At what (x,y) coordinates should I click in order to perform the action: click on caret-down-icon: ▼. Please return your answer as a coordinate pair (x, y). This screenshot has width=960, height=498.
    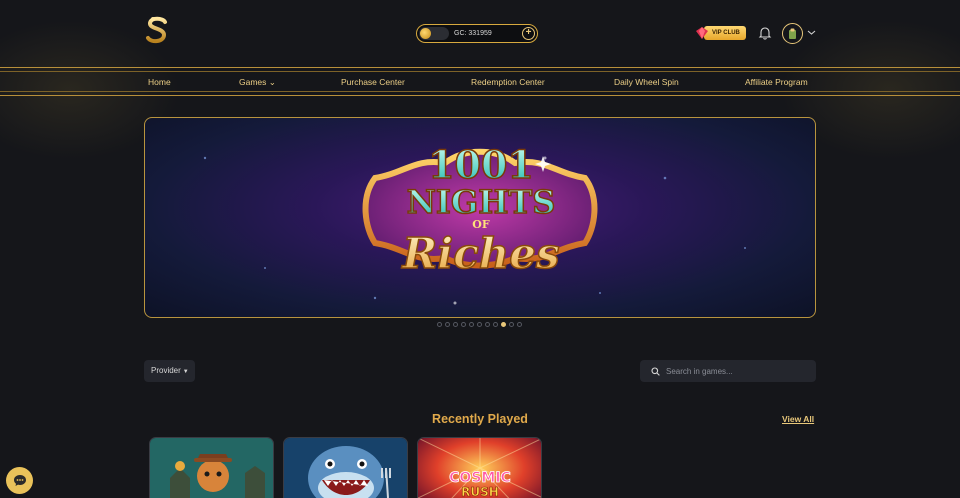
    Looking at the image, I should click on (185, 372).